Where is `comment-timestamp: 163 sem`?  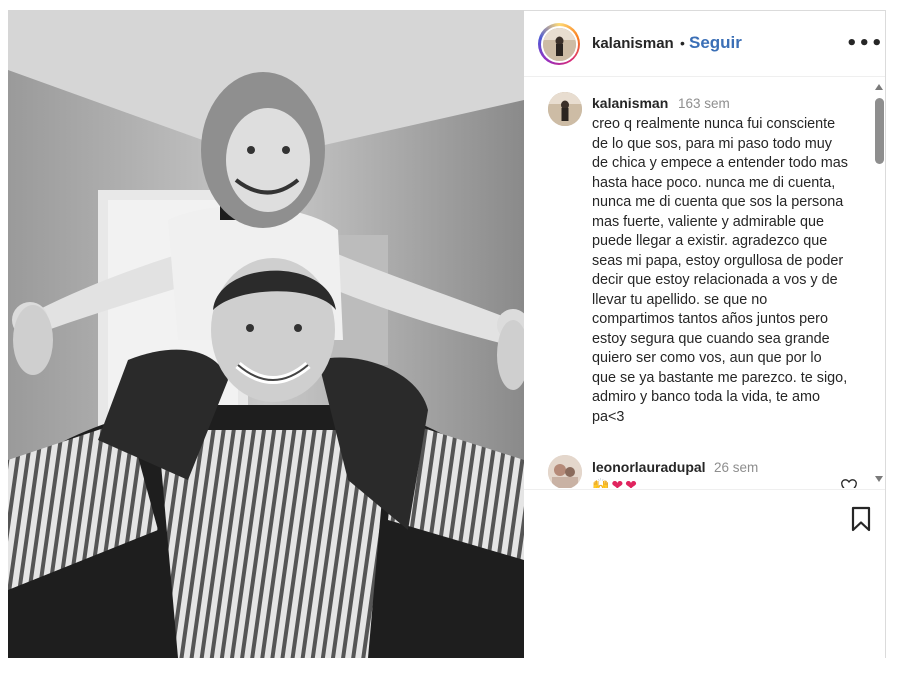
comment-timestamp: 163 sem is located at coordinates (704, 103).